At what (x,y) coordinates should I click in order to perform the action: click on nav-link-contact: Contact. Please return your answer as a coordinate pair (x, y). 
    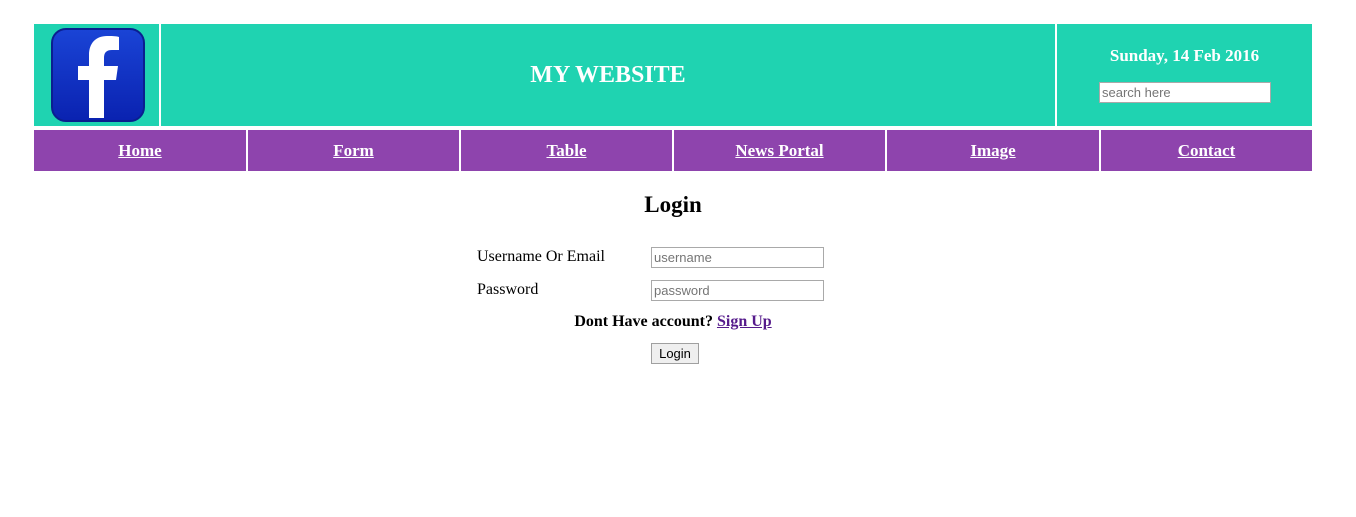
    Looking at the image, I should click on (1207, 151).